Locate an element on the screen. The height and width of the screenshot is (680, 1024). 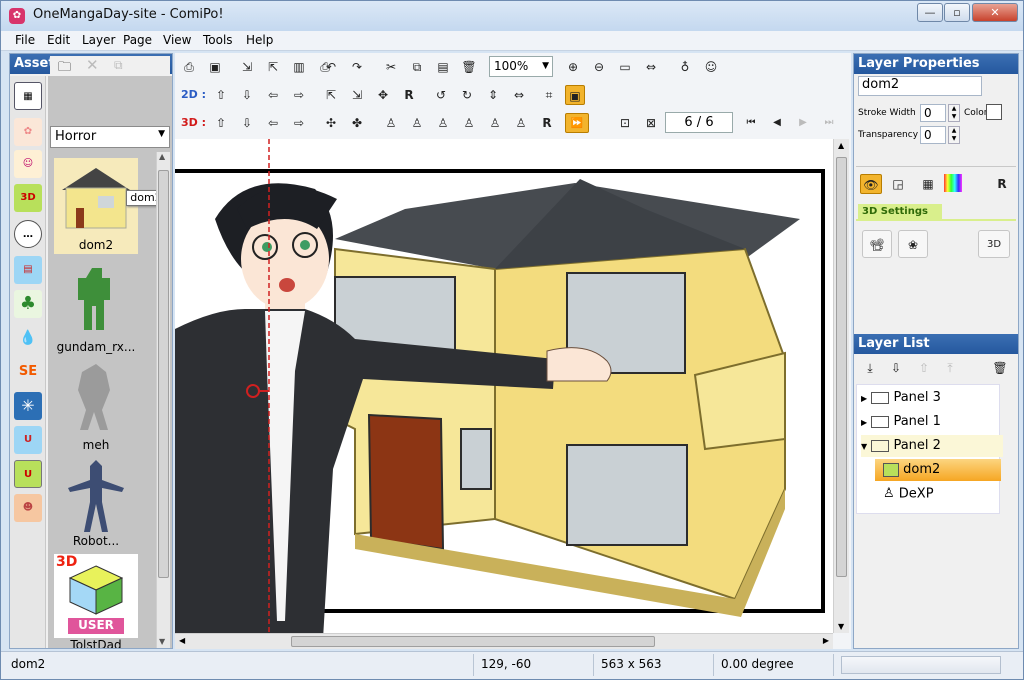
scale-ne-icon: ⇲ is located at coordinates (357, 95).